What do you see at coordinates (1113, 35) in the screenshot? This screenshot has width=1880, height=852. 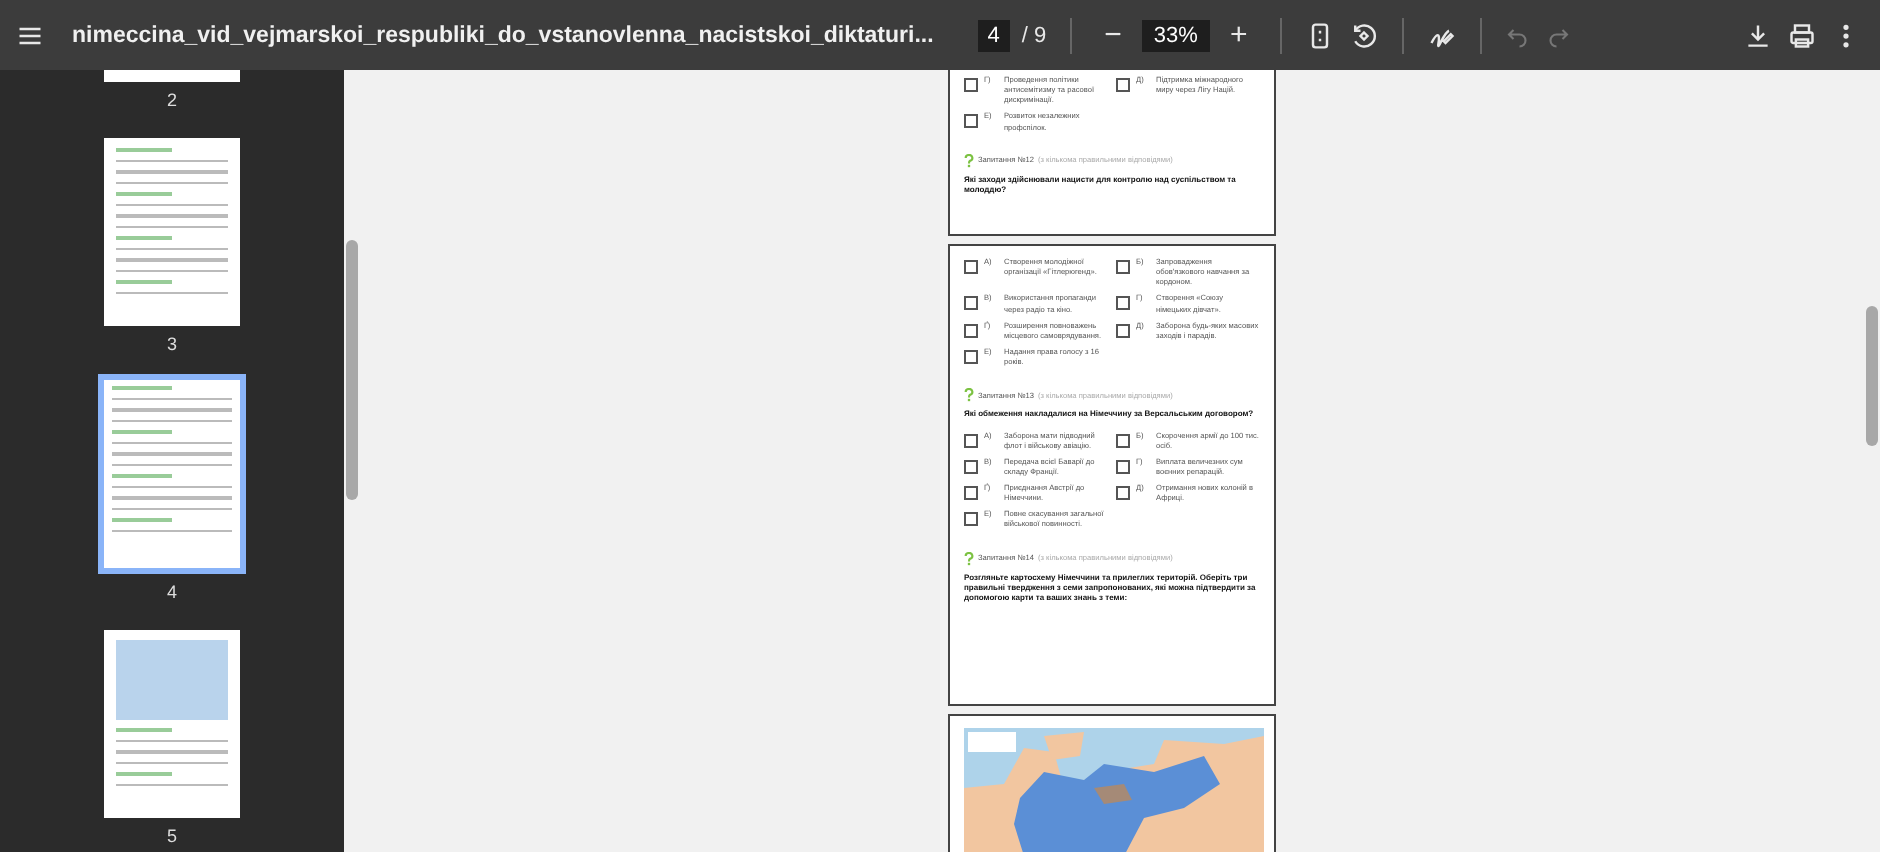 I see `zoom-out-button: −` at bounding box center [1113, 35].